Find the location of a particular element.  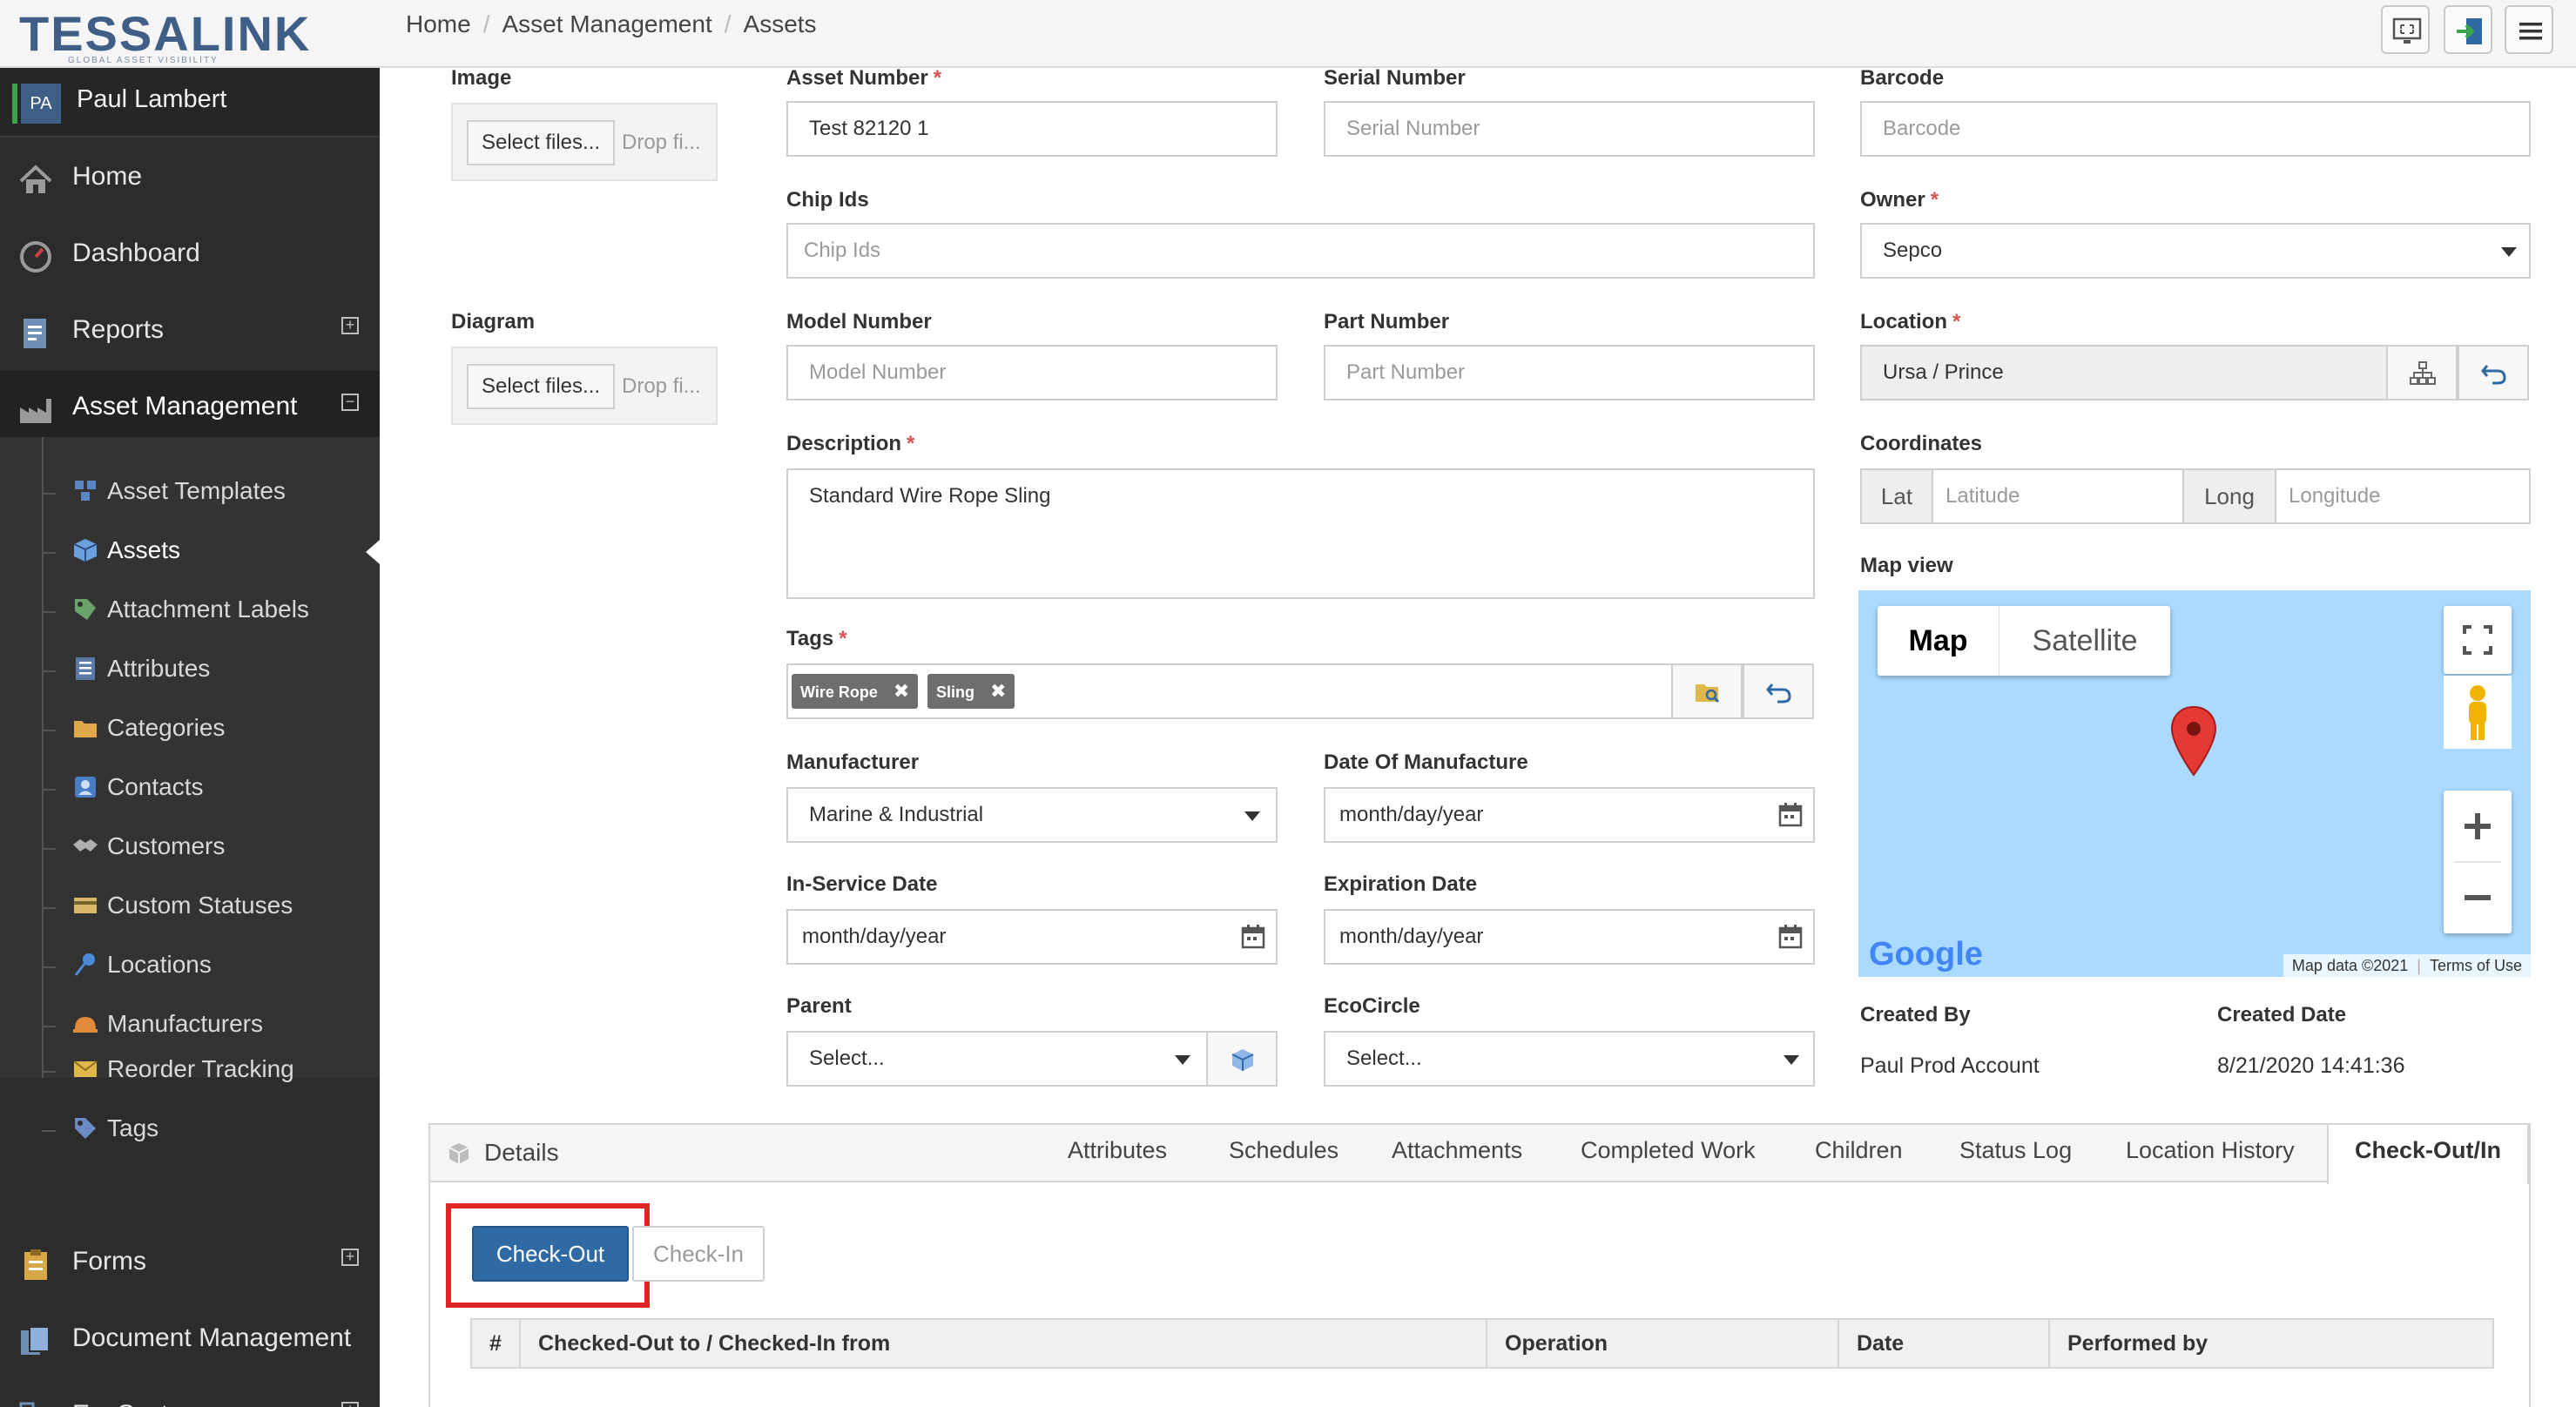

submenu-item-asset-templates: Asset Templates is located at coordinates (190, 493).